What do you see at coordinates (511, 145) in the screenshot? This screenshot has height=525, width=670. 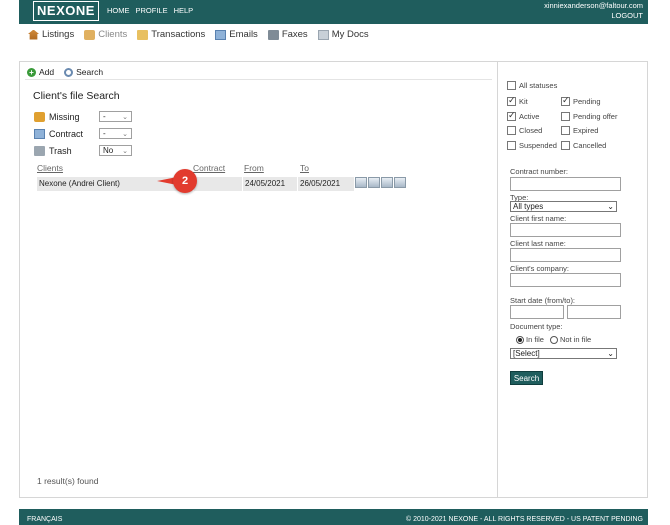 I see `status-suspended-checkbox` at bounding box center [511, 145].